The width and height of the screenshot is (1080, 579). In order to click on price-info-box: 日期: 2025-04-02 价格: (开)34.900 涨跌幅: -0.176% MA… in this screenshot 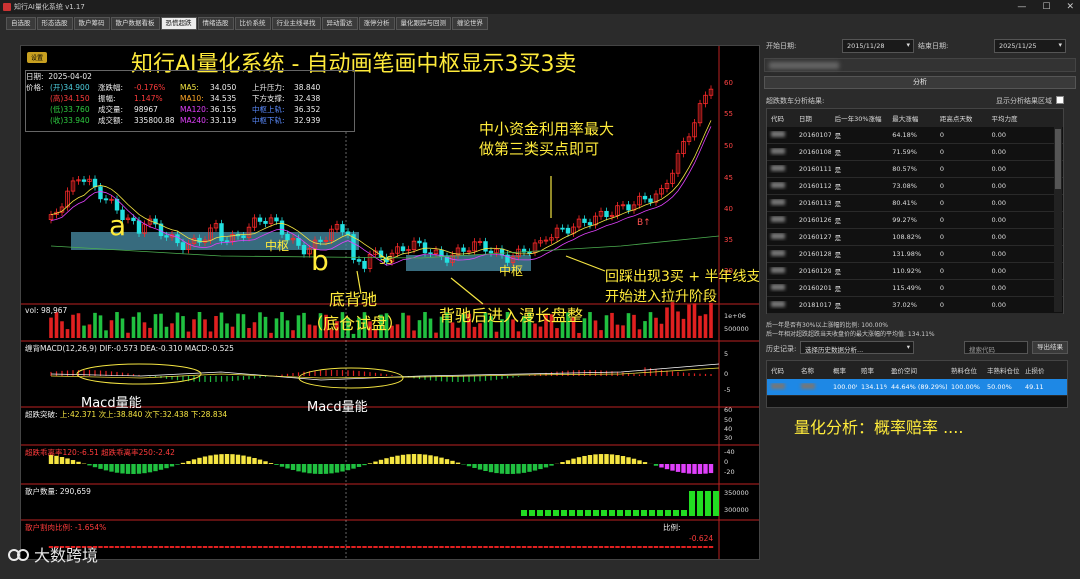, I will do `click(190, 101)`.